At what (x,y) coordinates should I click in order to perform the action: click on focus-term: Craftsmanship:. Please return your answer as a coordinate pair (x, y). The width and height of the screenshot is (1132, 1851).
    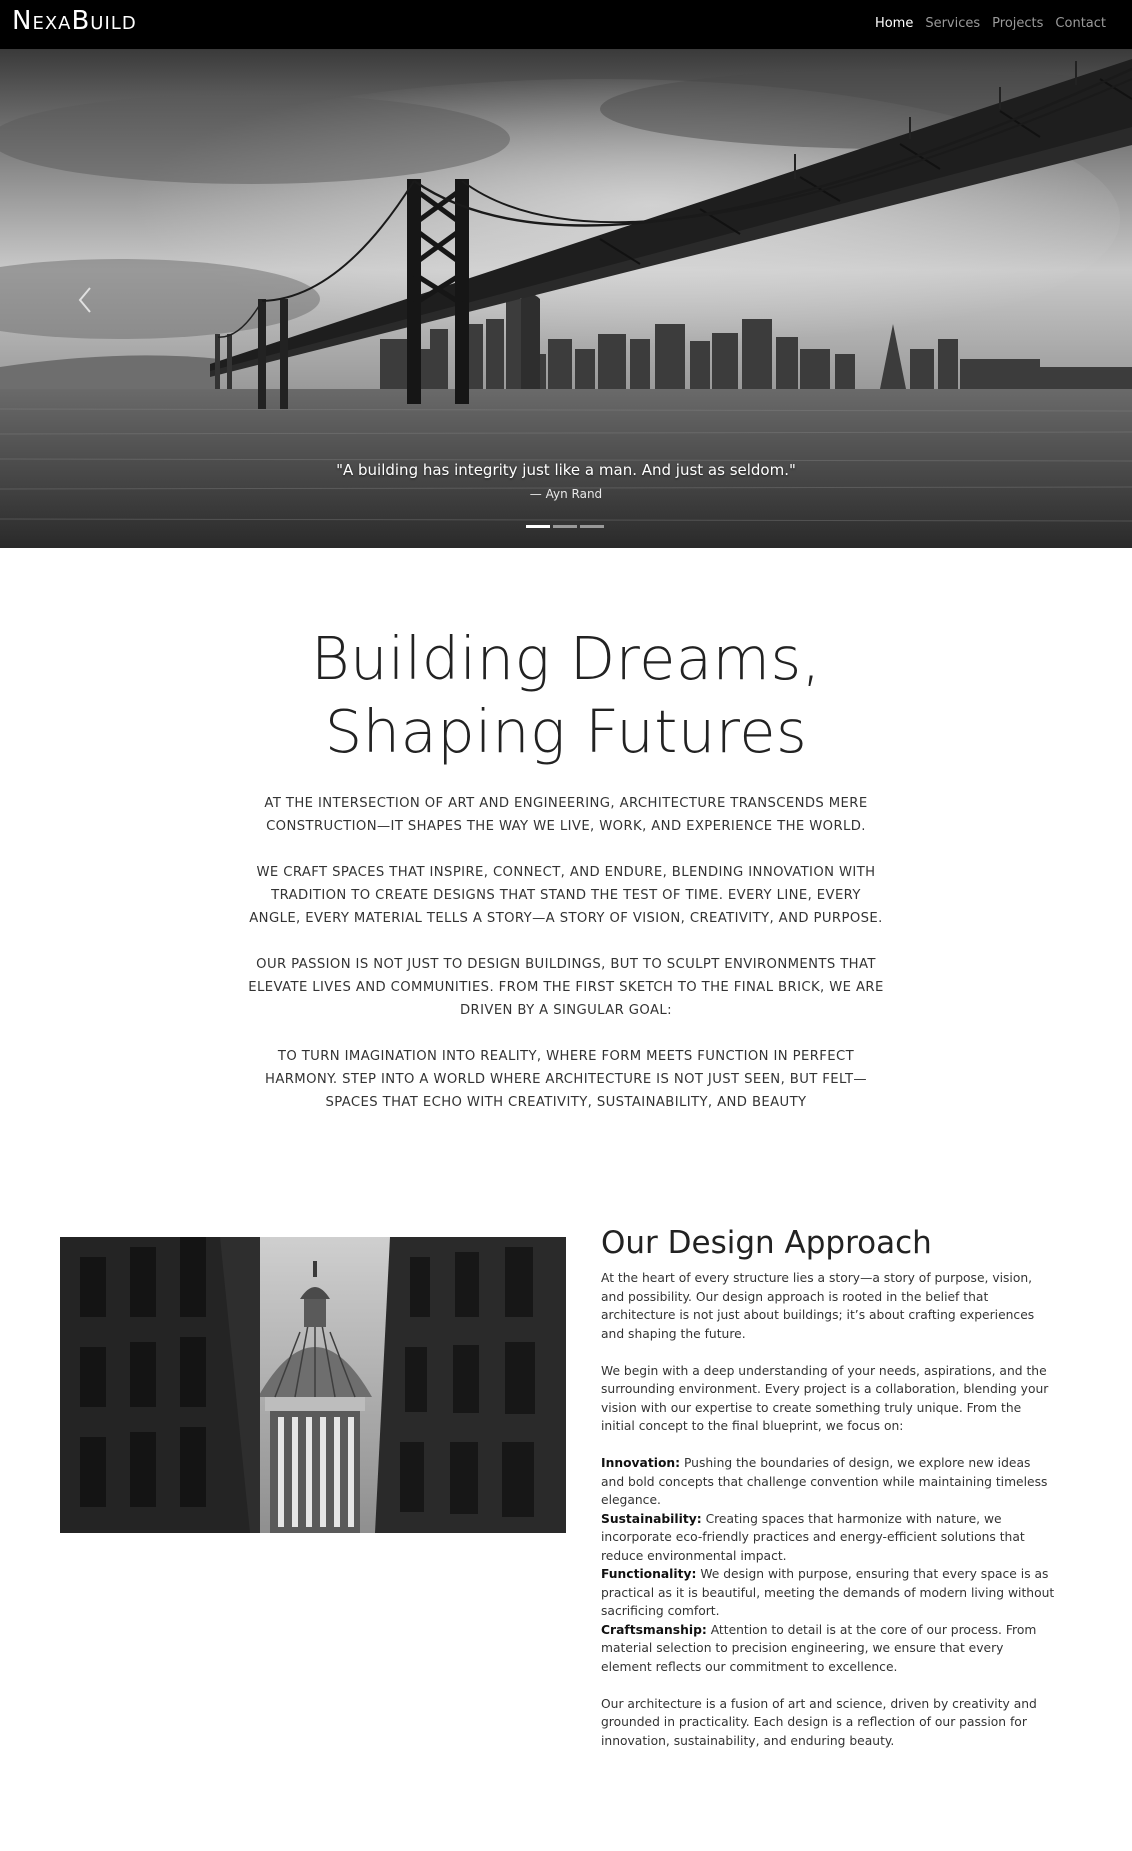
    Looking at the image, I should click on (654, 1629).